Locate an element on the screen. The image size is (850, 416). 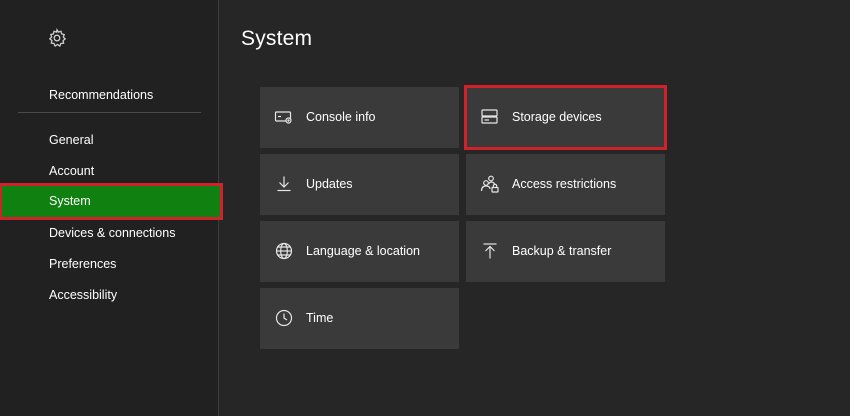
sidebar-item-devices-connections: Devices & connections is located at coordinates (109, 233).